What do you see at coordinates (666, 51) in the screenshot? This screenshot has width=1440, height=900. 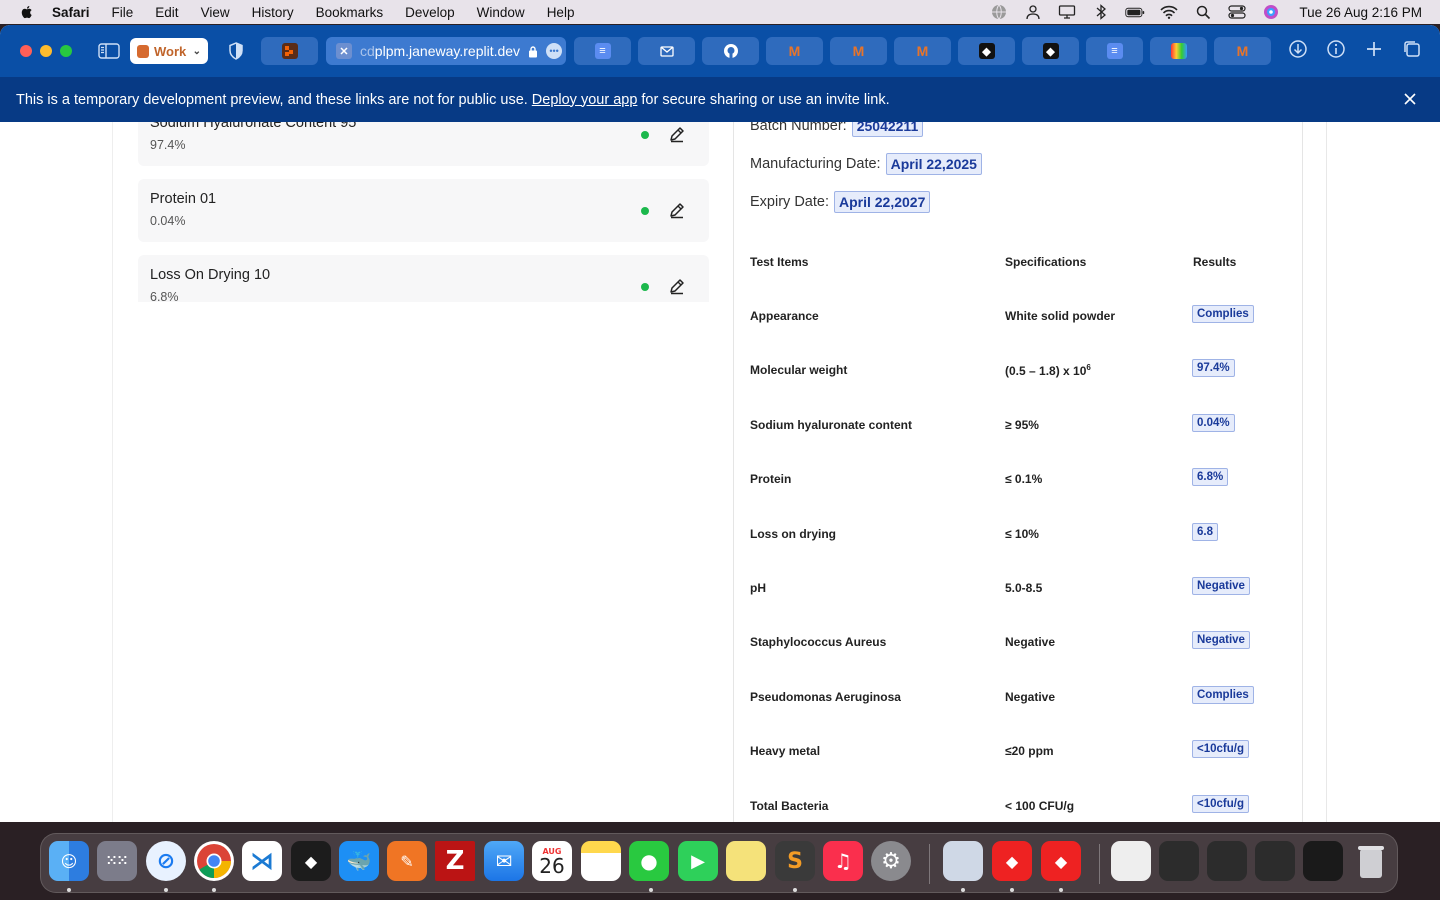 I see `tab-mail` at bounding box center [666, 51].